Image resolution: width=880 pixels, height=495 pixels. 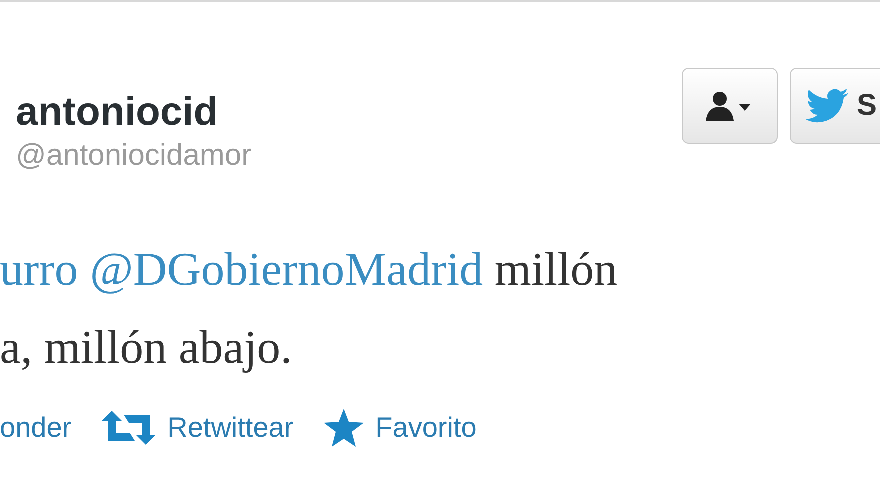 What do you see at coordinates (400, 428) in the screenshot?
I see `favorite-action: Favorito` at bounding box center [400, 428].